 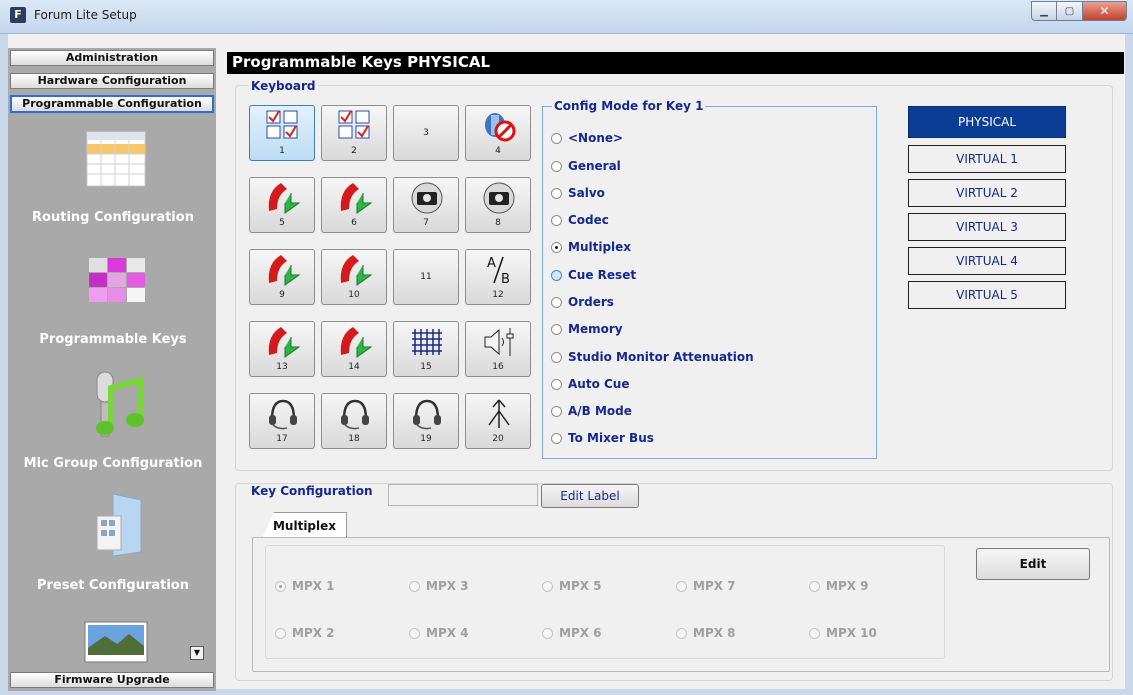 I want to click on key-16: 16, so click(x=498, y=349).